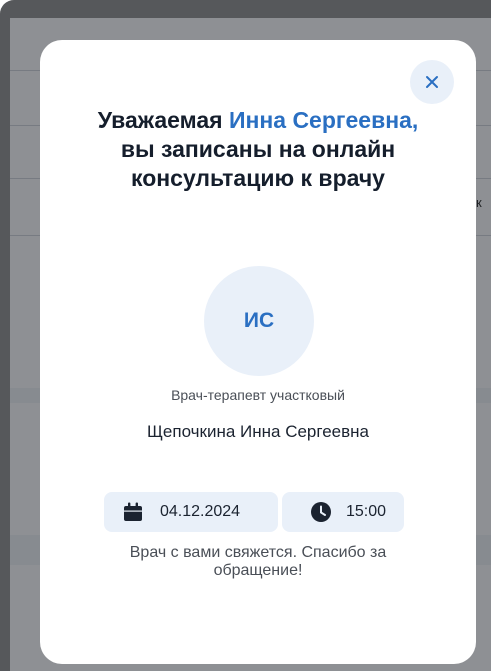 The width and height of the screenshot is (491, 671). Describe the element at coordinates (258, 395) in the screenshot. I see `doctor-role: Врач-терапевт участковый` at that location.